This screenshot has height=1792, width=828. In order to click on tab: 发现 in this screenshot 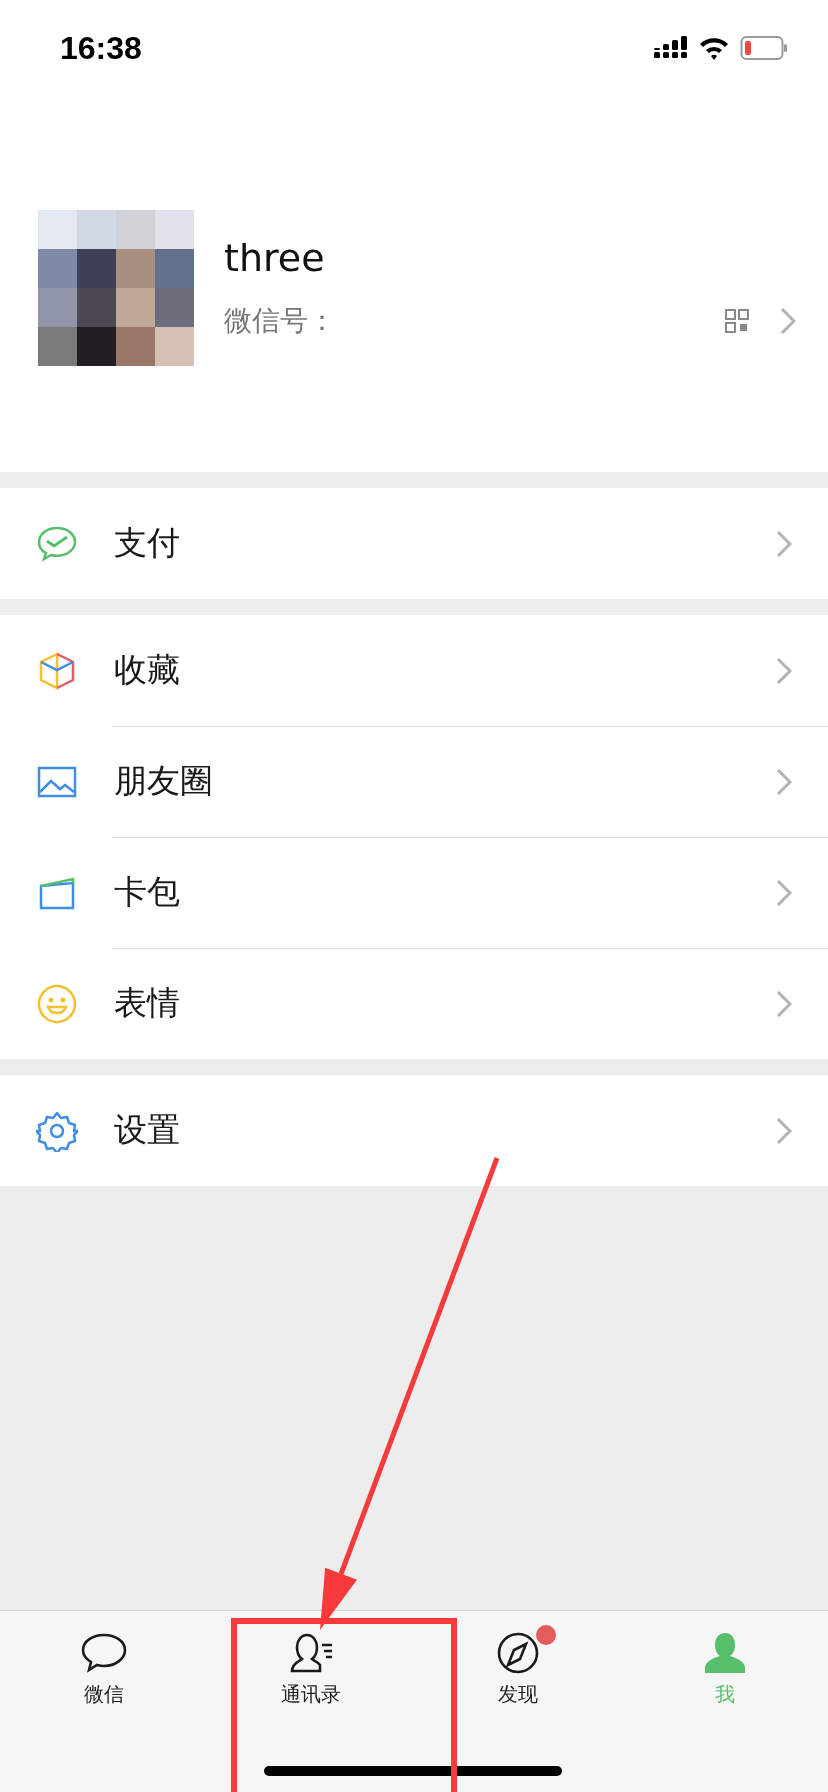, I will do `click(517, 1694)`.